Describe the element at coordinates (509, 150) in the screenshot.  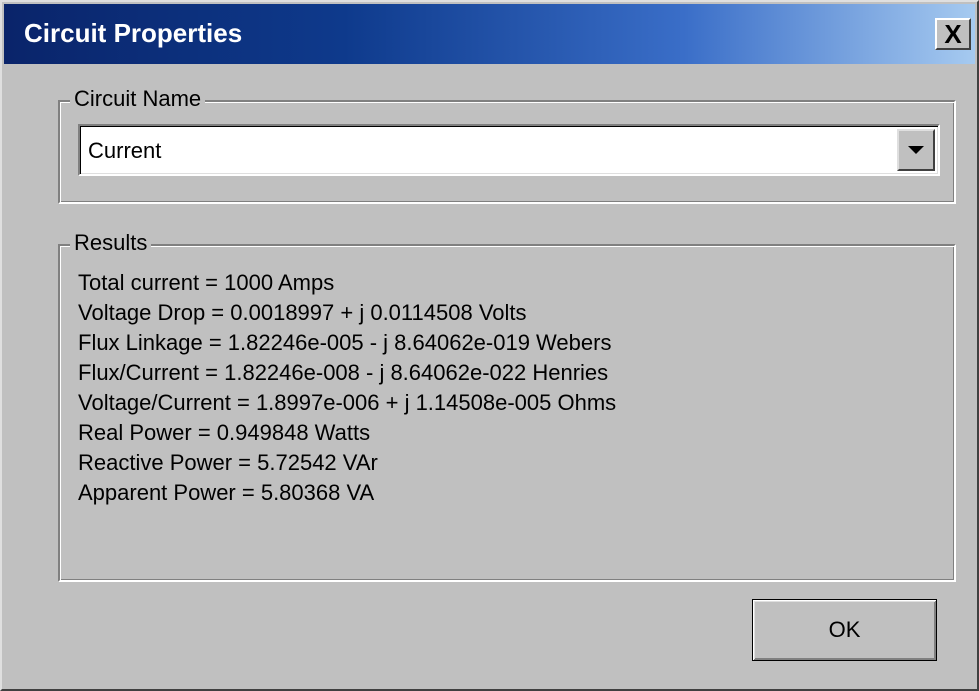
I see `circuit-name-dropdown: Current` at that location.